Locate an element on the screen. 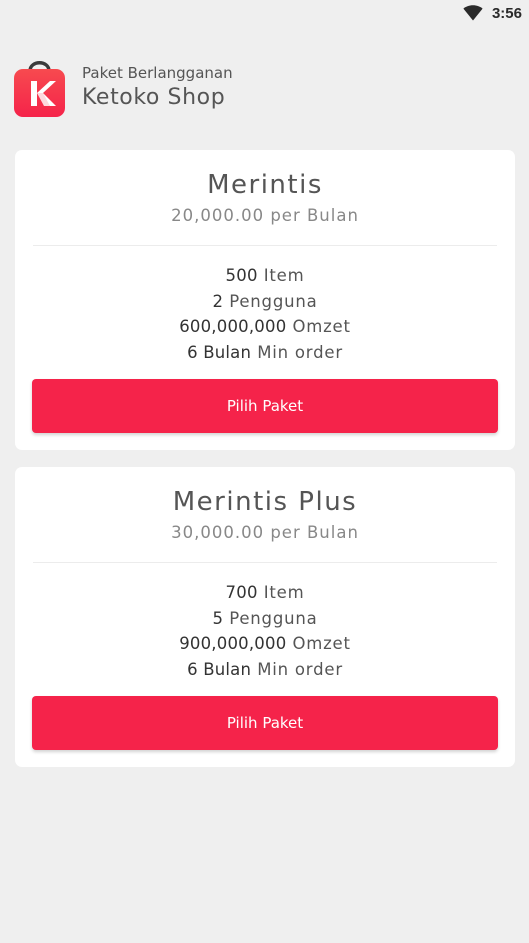  plan-price: 20,000.00 per Bulan is located at coordinates (265, 215).